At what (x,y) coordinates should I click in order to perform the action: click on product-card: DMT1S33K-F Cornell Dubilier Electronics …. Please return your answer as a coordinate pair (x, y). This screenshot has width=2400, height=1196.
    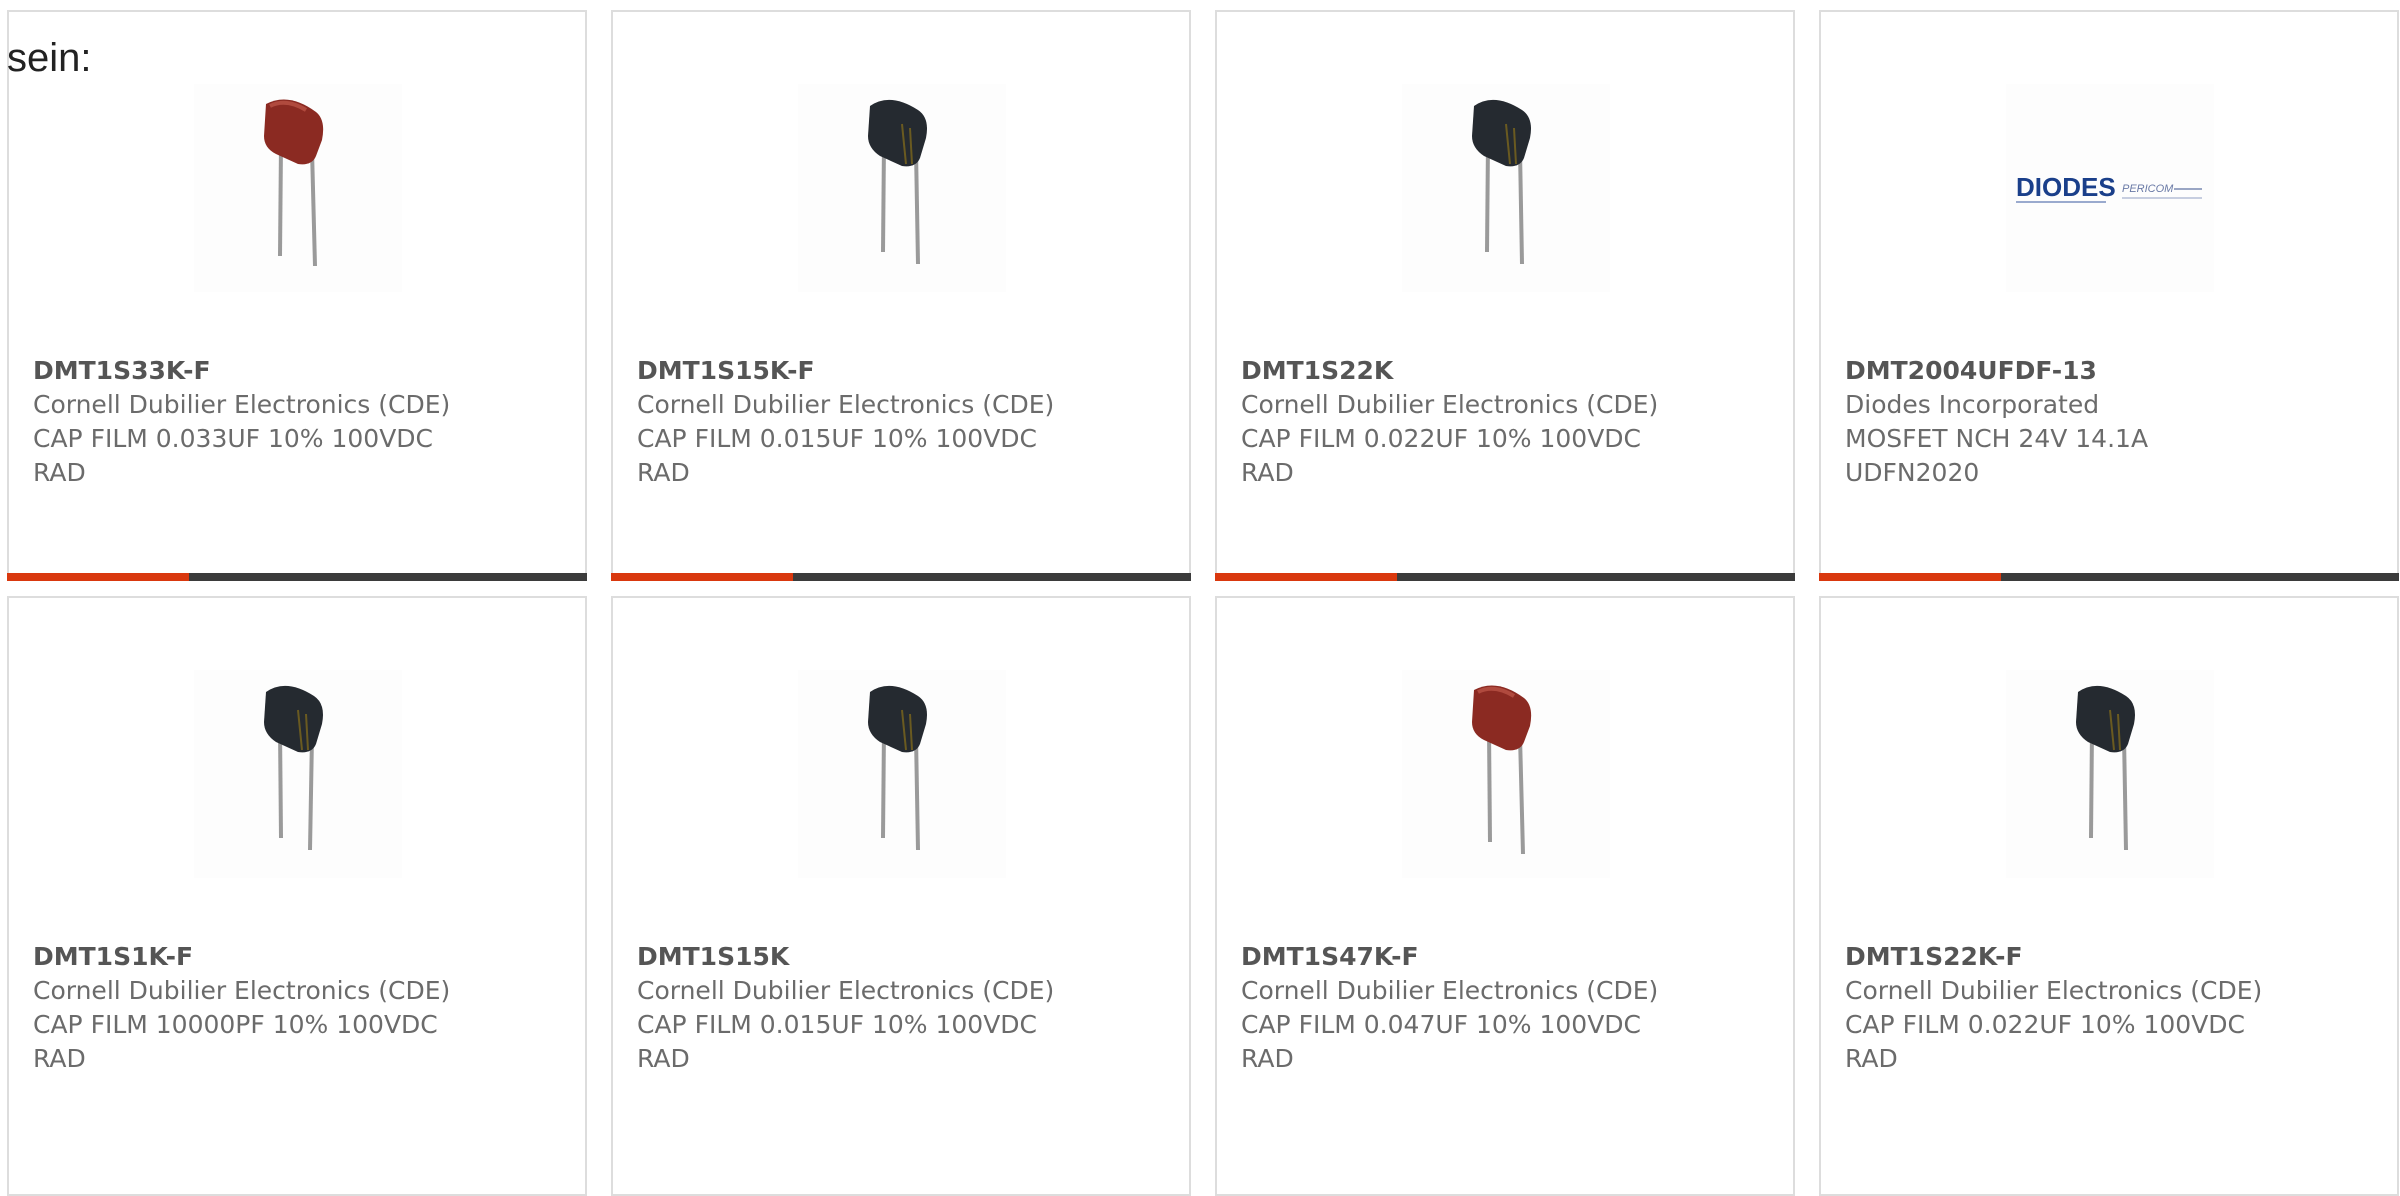
    Looking at the image, I should click on (297, 295).